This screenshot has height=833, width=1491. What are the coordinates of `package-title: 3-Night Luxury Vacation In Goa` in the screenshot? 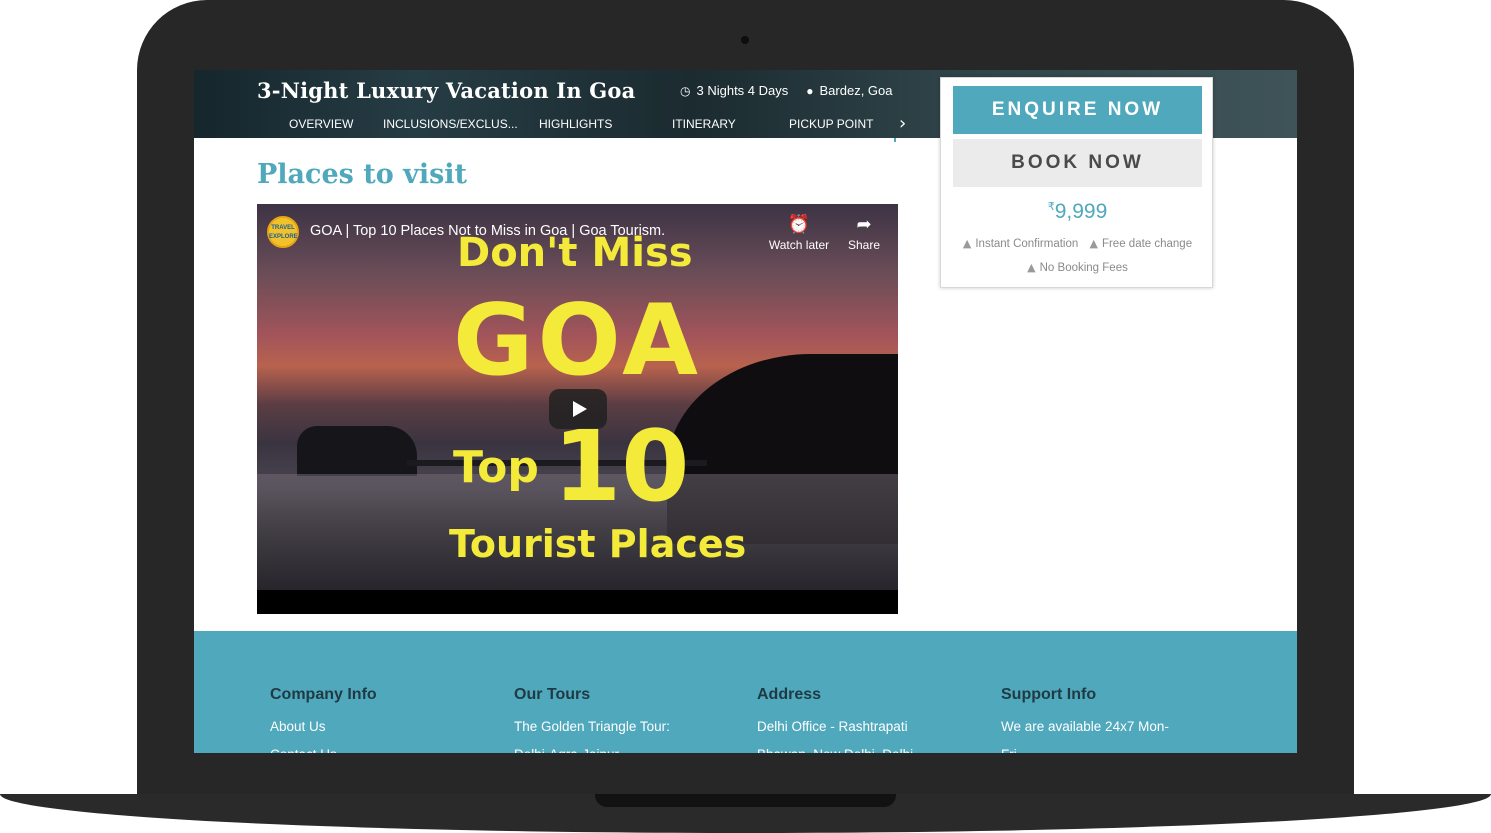 It's located at (446, 90).